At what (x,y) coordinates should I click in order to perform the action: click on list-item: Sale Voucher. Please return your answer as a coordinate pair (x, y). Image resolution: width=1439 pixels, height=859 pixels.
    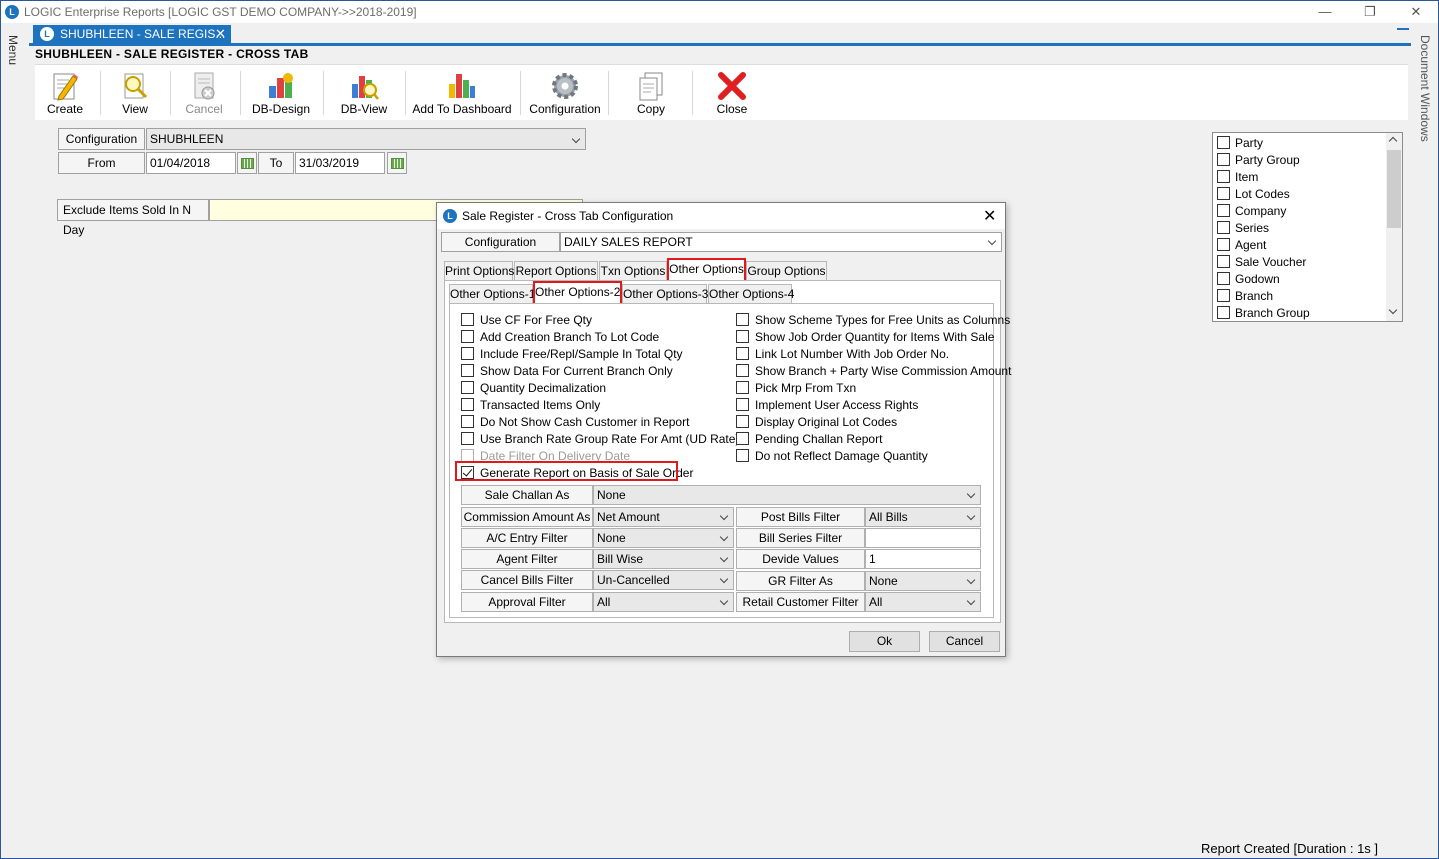
    Looking at the image, I should click on (1261, 262).